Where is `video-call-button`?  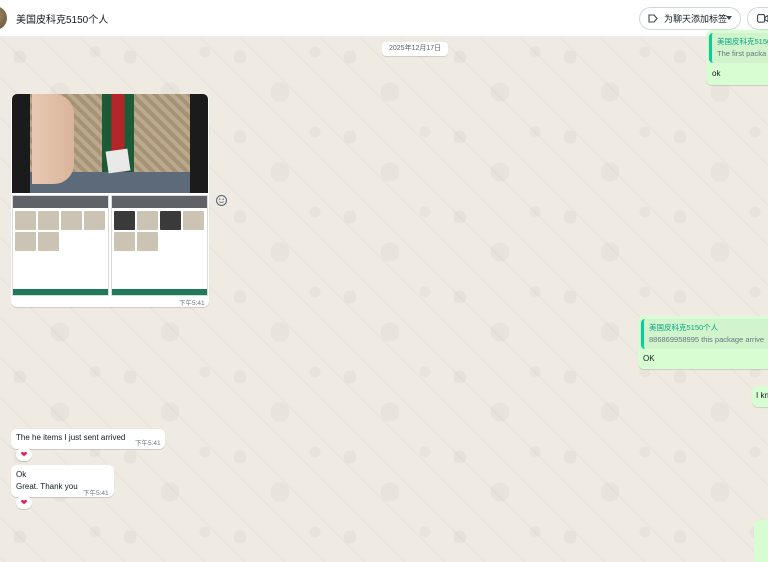 video-call-button is located at coordinates (757, 18).